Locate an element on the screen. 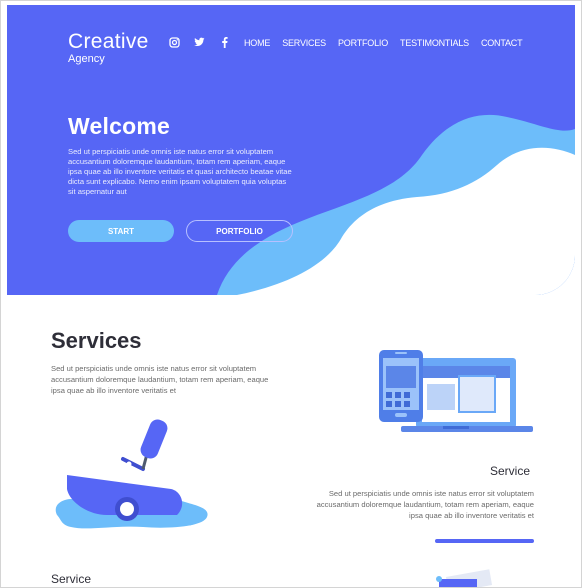 The image size is (582, 588). social-links is located at coordinates (199, 42).